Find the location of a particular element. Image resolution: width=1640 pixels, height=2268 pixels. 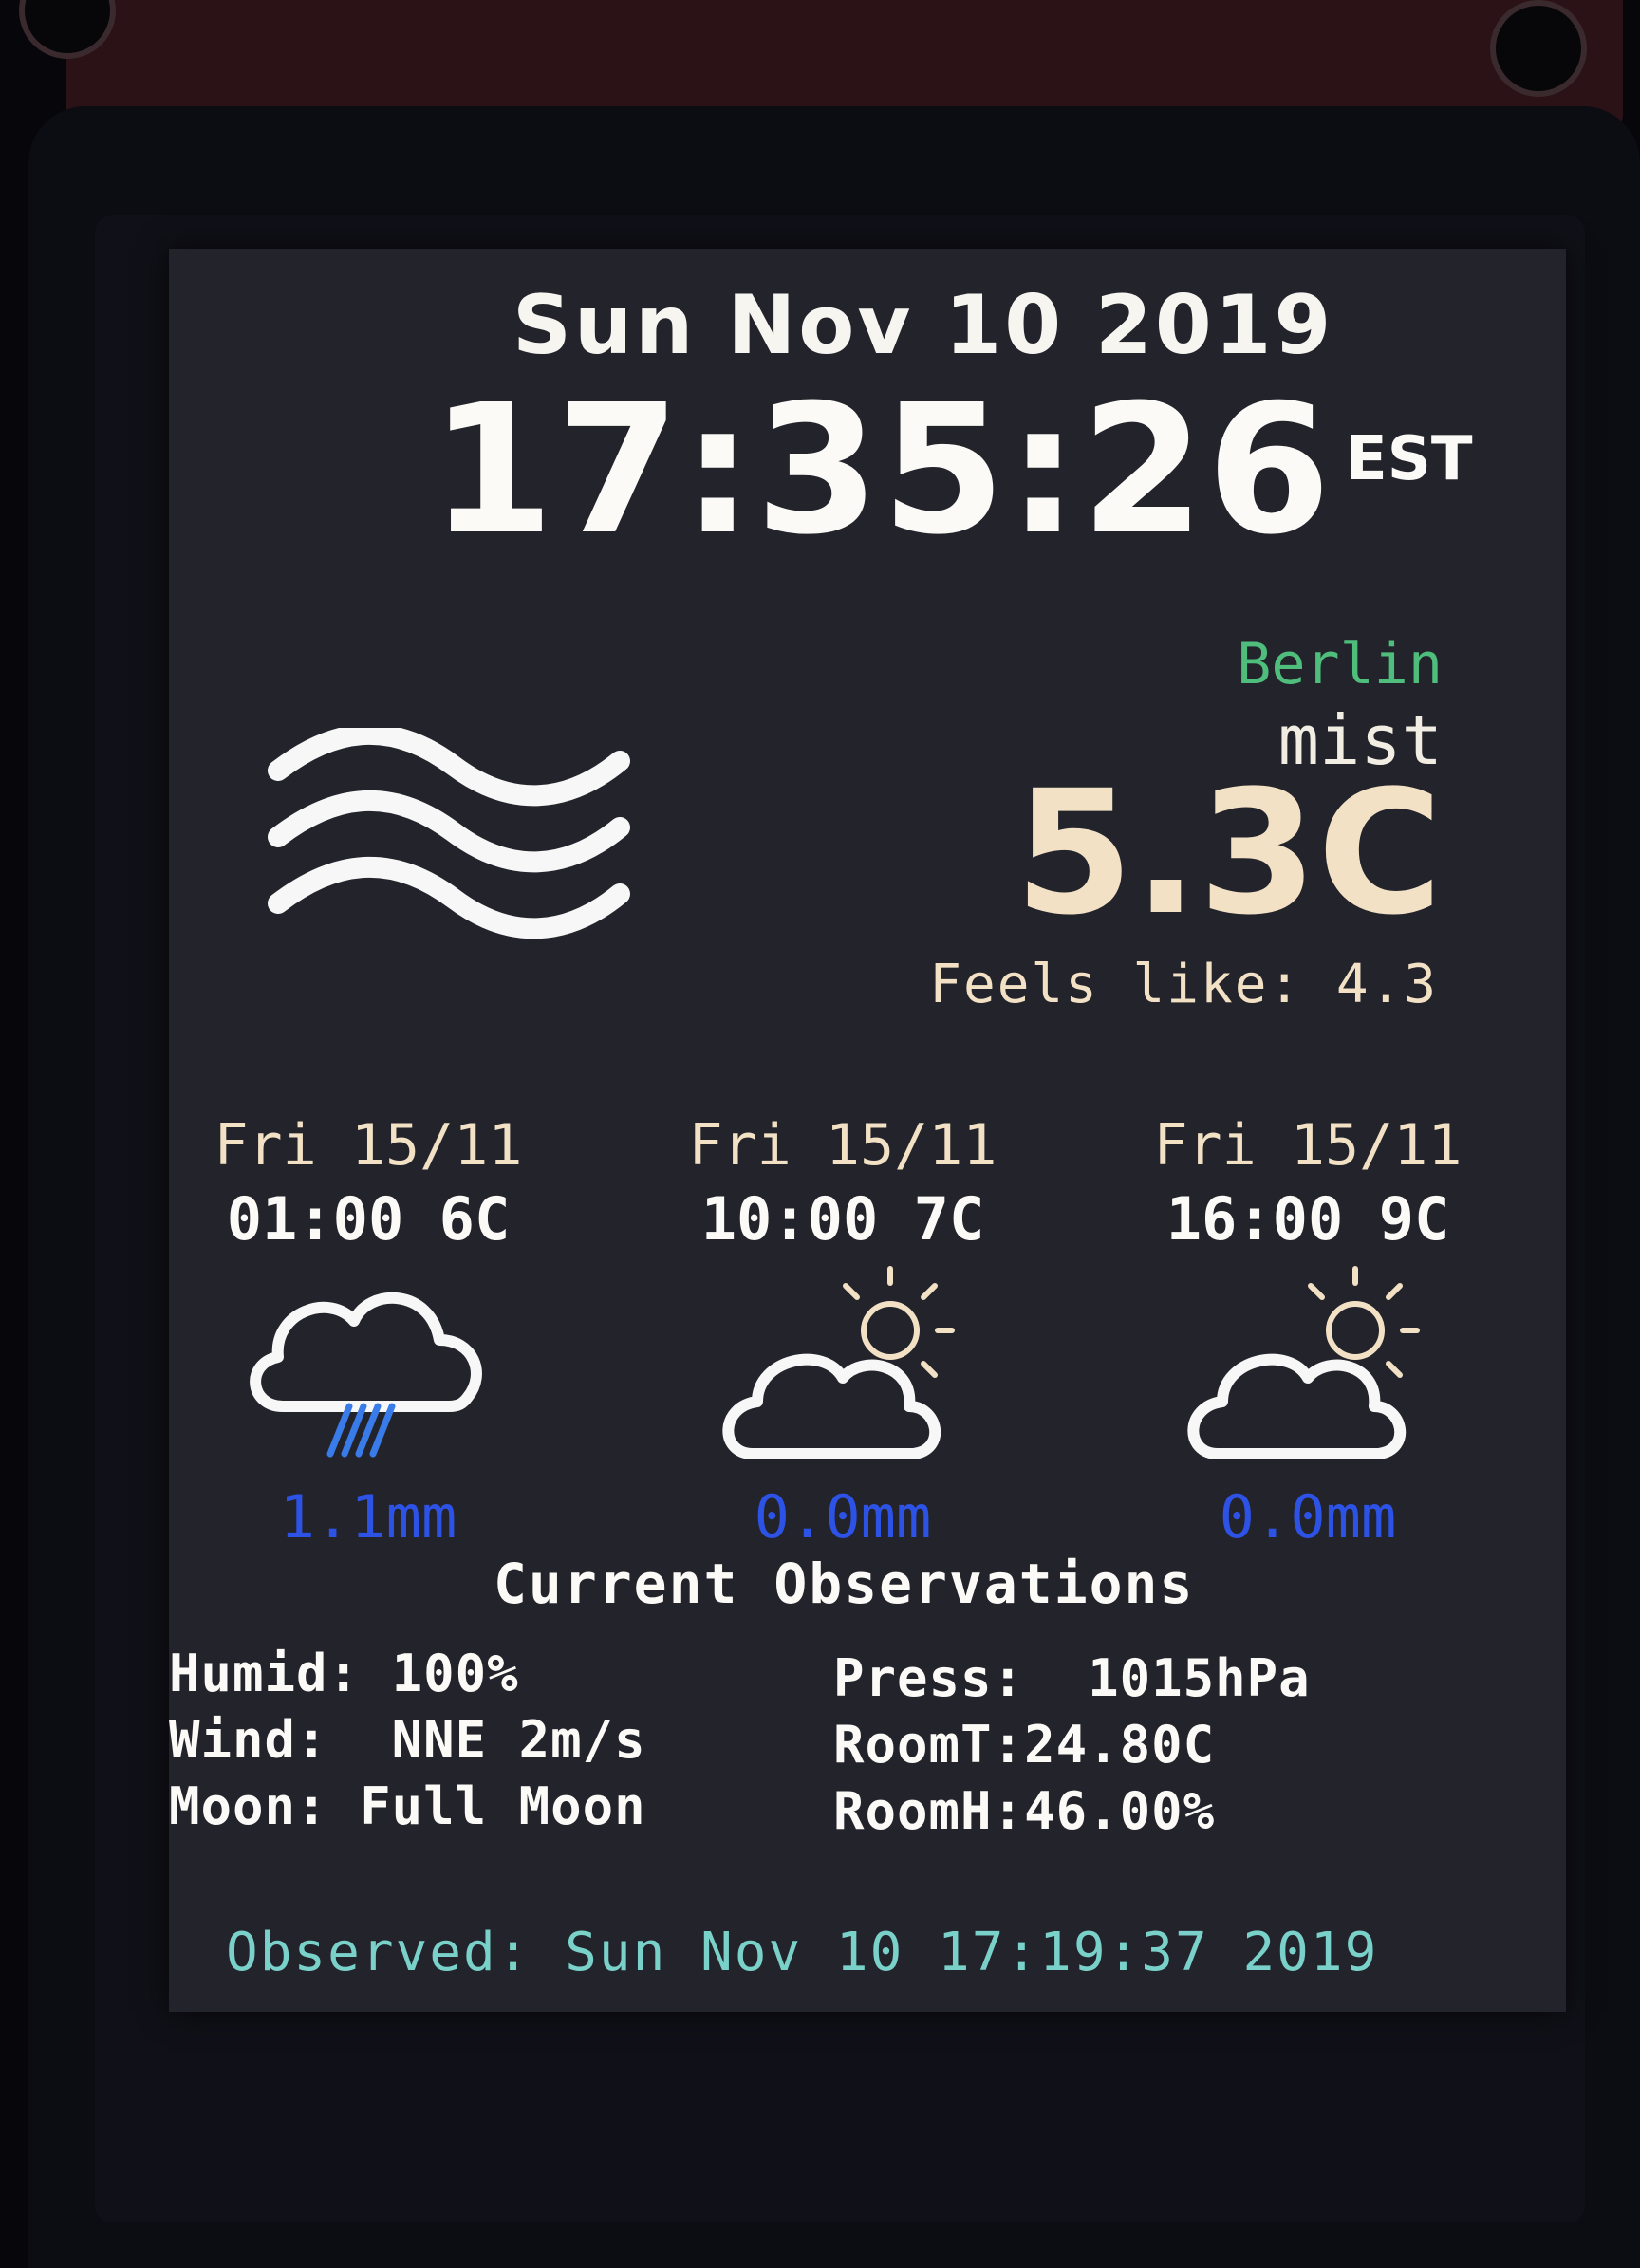

mist-icon is located at coordinates (449, 833).